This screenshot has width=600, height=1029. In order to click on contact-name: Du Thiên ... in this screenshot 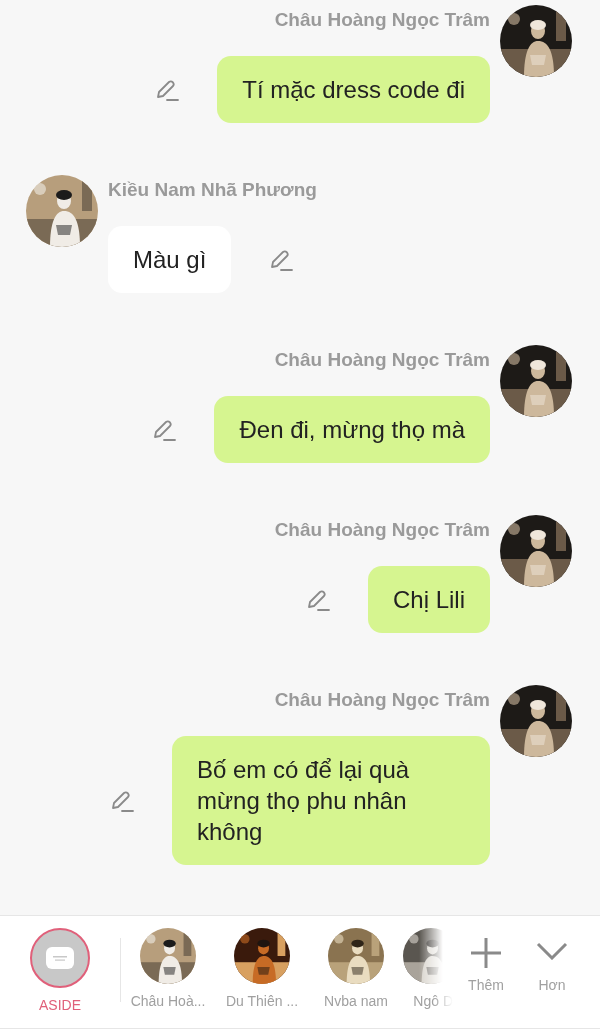, I will do `click(262, 1001)`.